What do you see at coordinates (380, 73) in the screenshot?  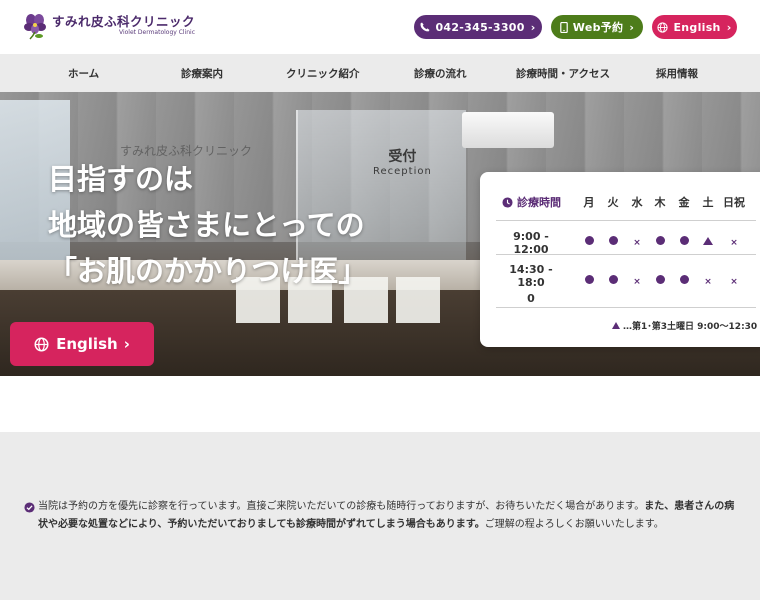 I see `main-nav: ホーム 診療案内 クリニック紹介 診療の流れ 診療時間・アクセス 採用情報` at bounding box center [380, 73].